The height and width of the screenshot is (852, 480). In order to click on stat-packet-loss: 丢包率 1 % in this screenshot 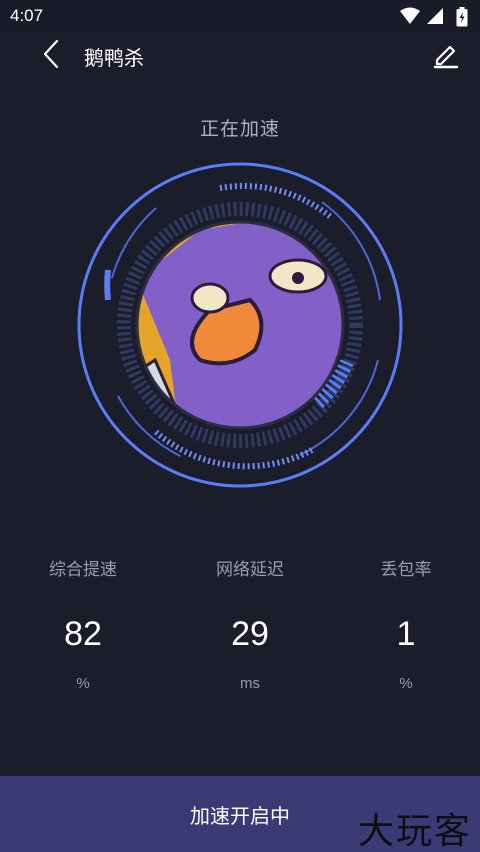, I will do `click(403, 626)`.